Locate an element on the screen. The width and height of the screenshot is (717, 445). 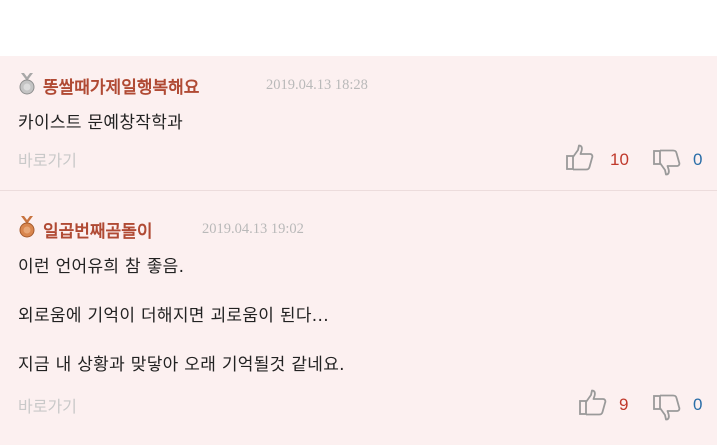
comment-date: 2019.04.13 18:28 is located at coordinates (317, 85).